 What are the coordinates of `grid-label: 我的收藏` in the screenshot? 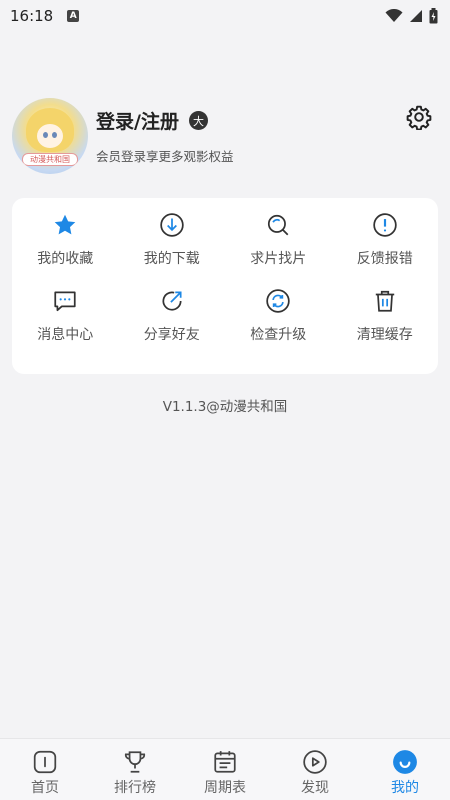 It's located at (65, 259).